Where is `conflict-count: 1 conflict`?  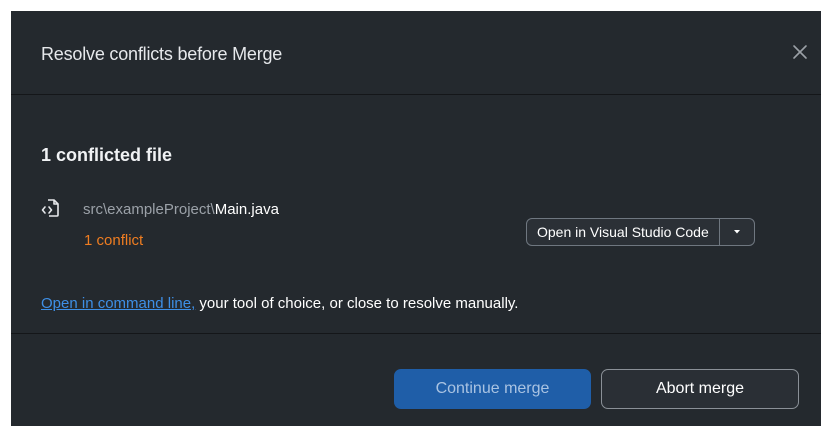
conflict-count: 1 conflict is located at coordinates (114, 240).